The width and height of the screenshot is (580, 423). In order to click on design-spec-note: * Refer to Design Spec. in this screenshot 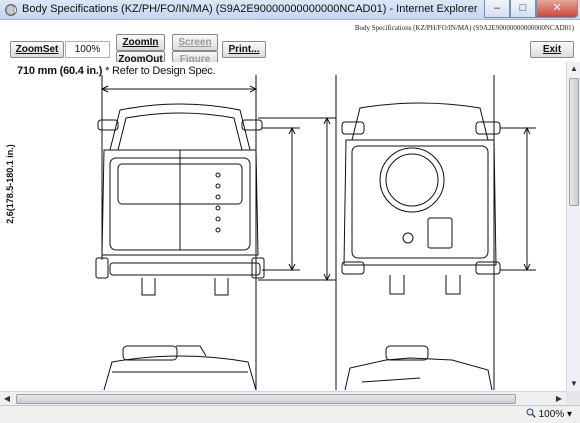, I will do `click(160, 71)`.